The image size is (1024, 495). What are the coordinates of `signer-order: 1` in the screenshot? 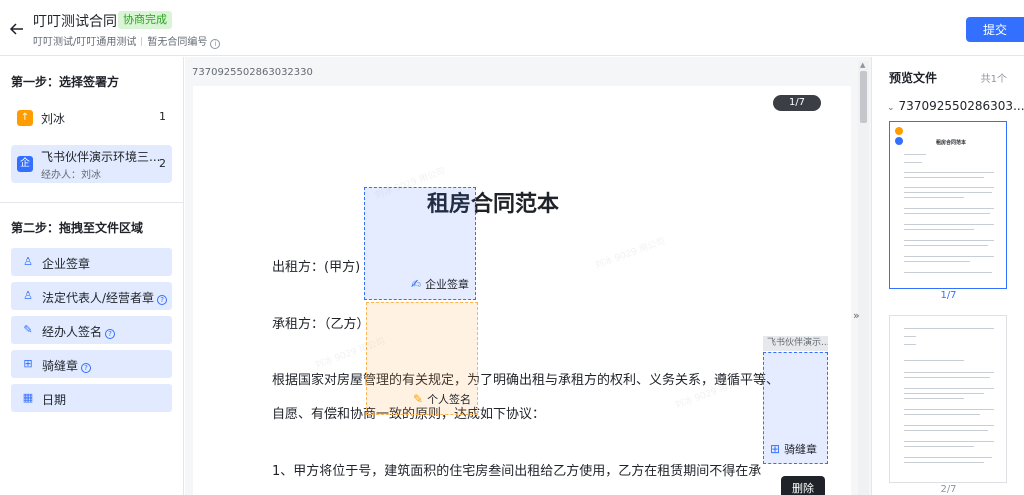 It's located at (162, 116).